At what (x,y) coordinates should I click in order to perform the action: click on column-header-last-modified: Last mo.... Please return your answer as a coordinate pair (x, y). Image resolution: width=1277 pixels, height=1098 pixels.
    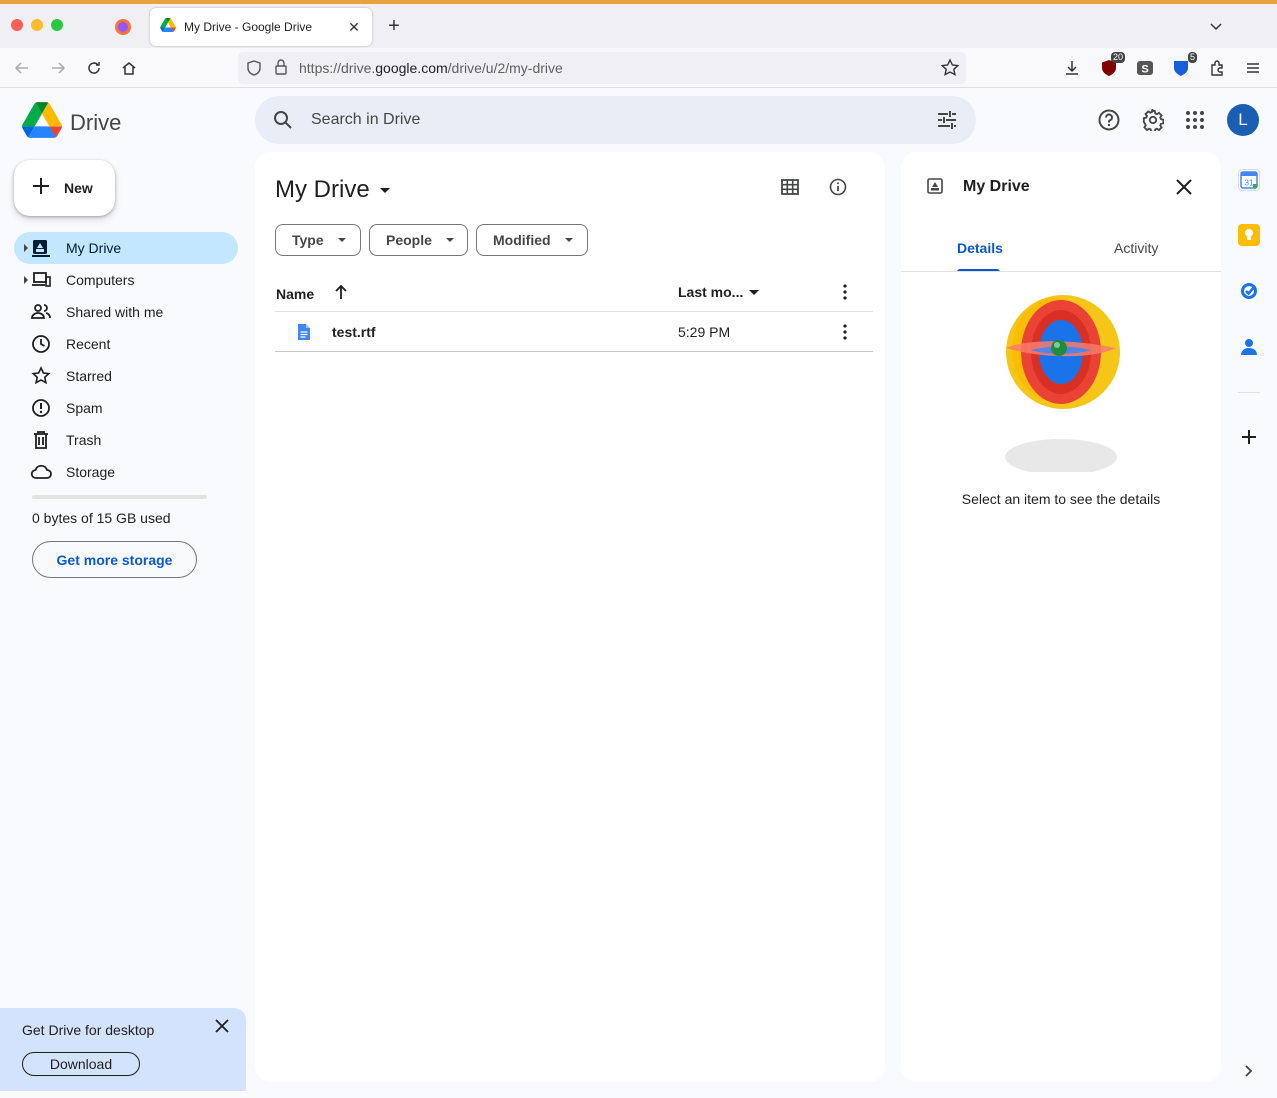
    Looking at the image, I should click on (719, 292).